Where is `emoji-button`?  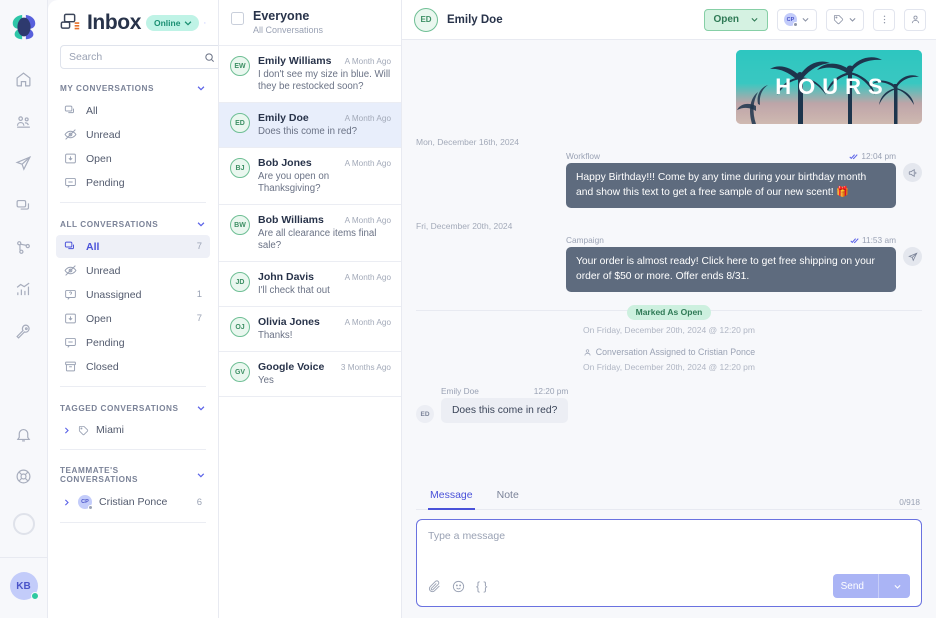
emoji-button is located at coordinates (458, 586).